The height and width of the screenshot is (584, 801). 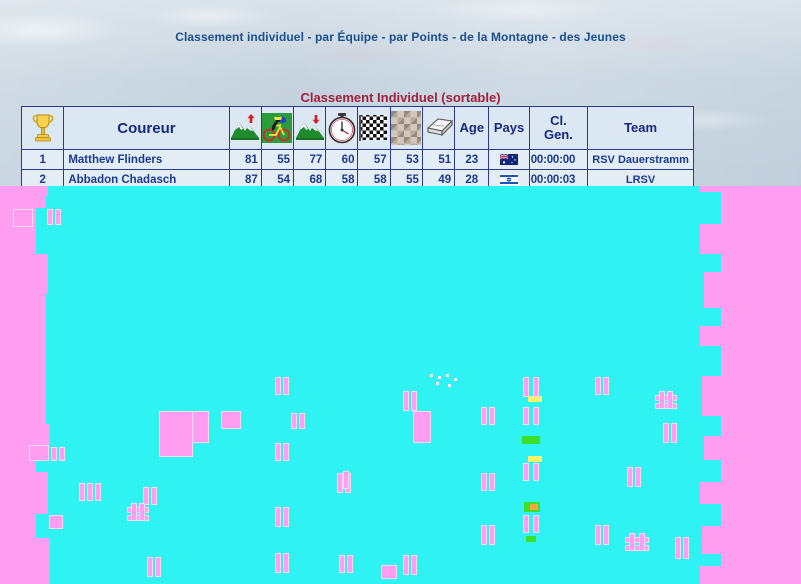 I want to click on checkered-flag-icon, so click(x=374, y=128).